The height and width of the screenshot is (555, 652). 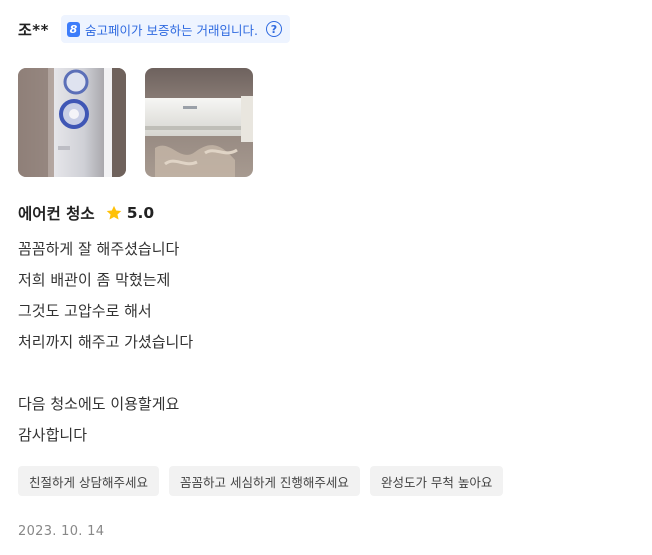 What do you see at coordinates (171, 30) in the screenshot?
I see `pay-guarantee-text: 숨고페이가 보증하는 거래입니다.` at bounding box center [171, 30].